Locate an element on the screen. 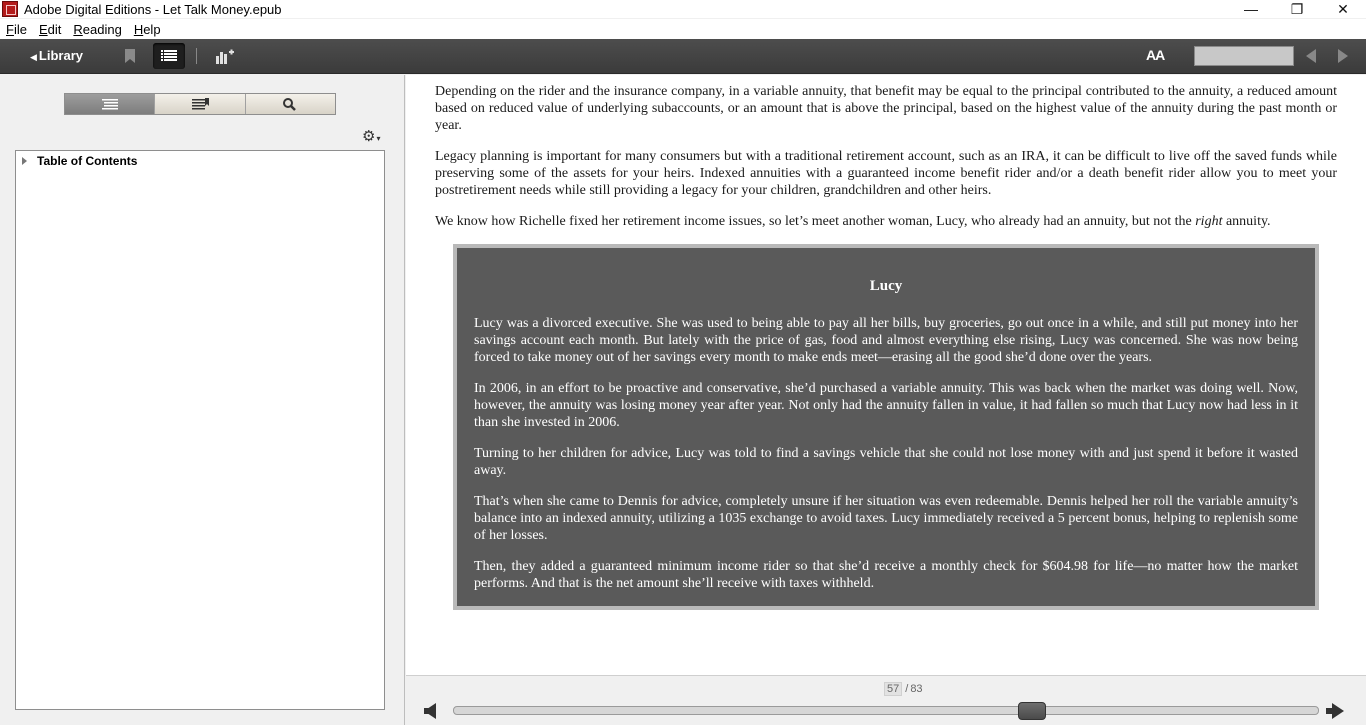  library-button: Library is located at coordinates (56, 55).